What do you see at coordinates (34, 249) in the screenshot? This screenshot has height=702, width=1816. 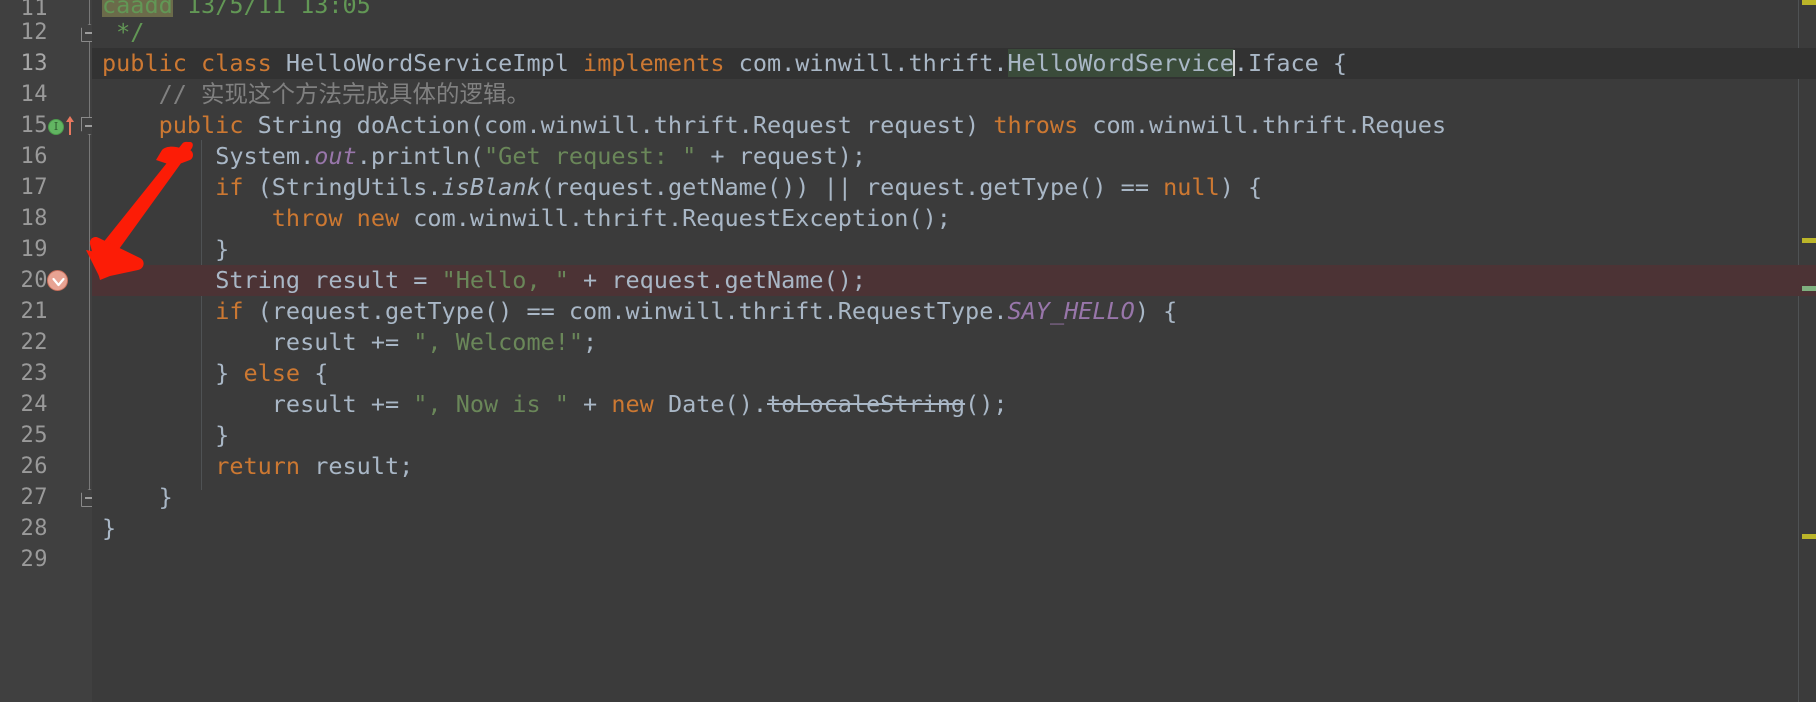 I see `line-number: 19` at bounding box center [34, 249].